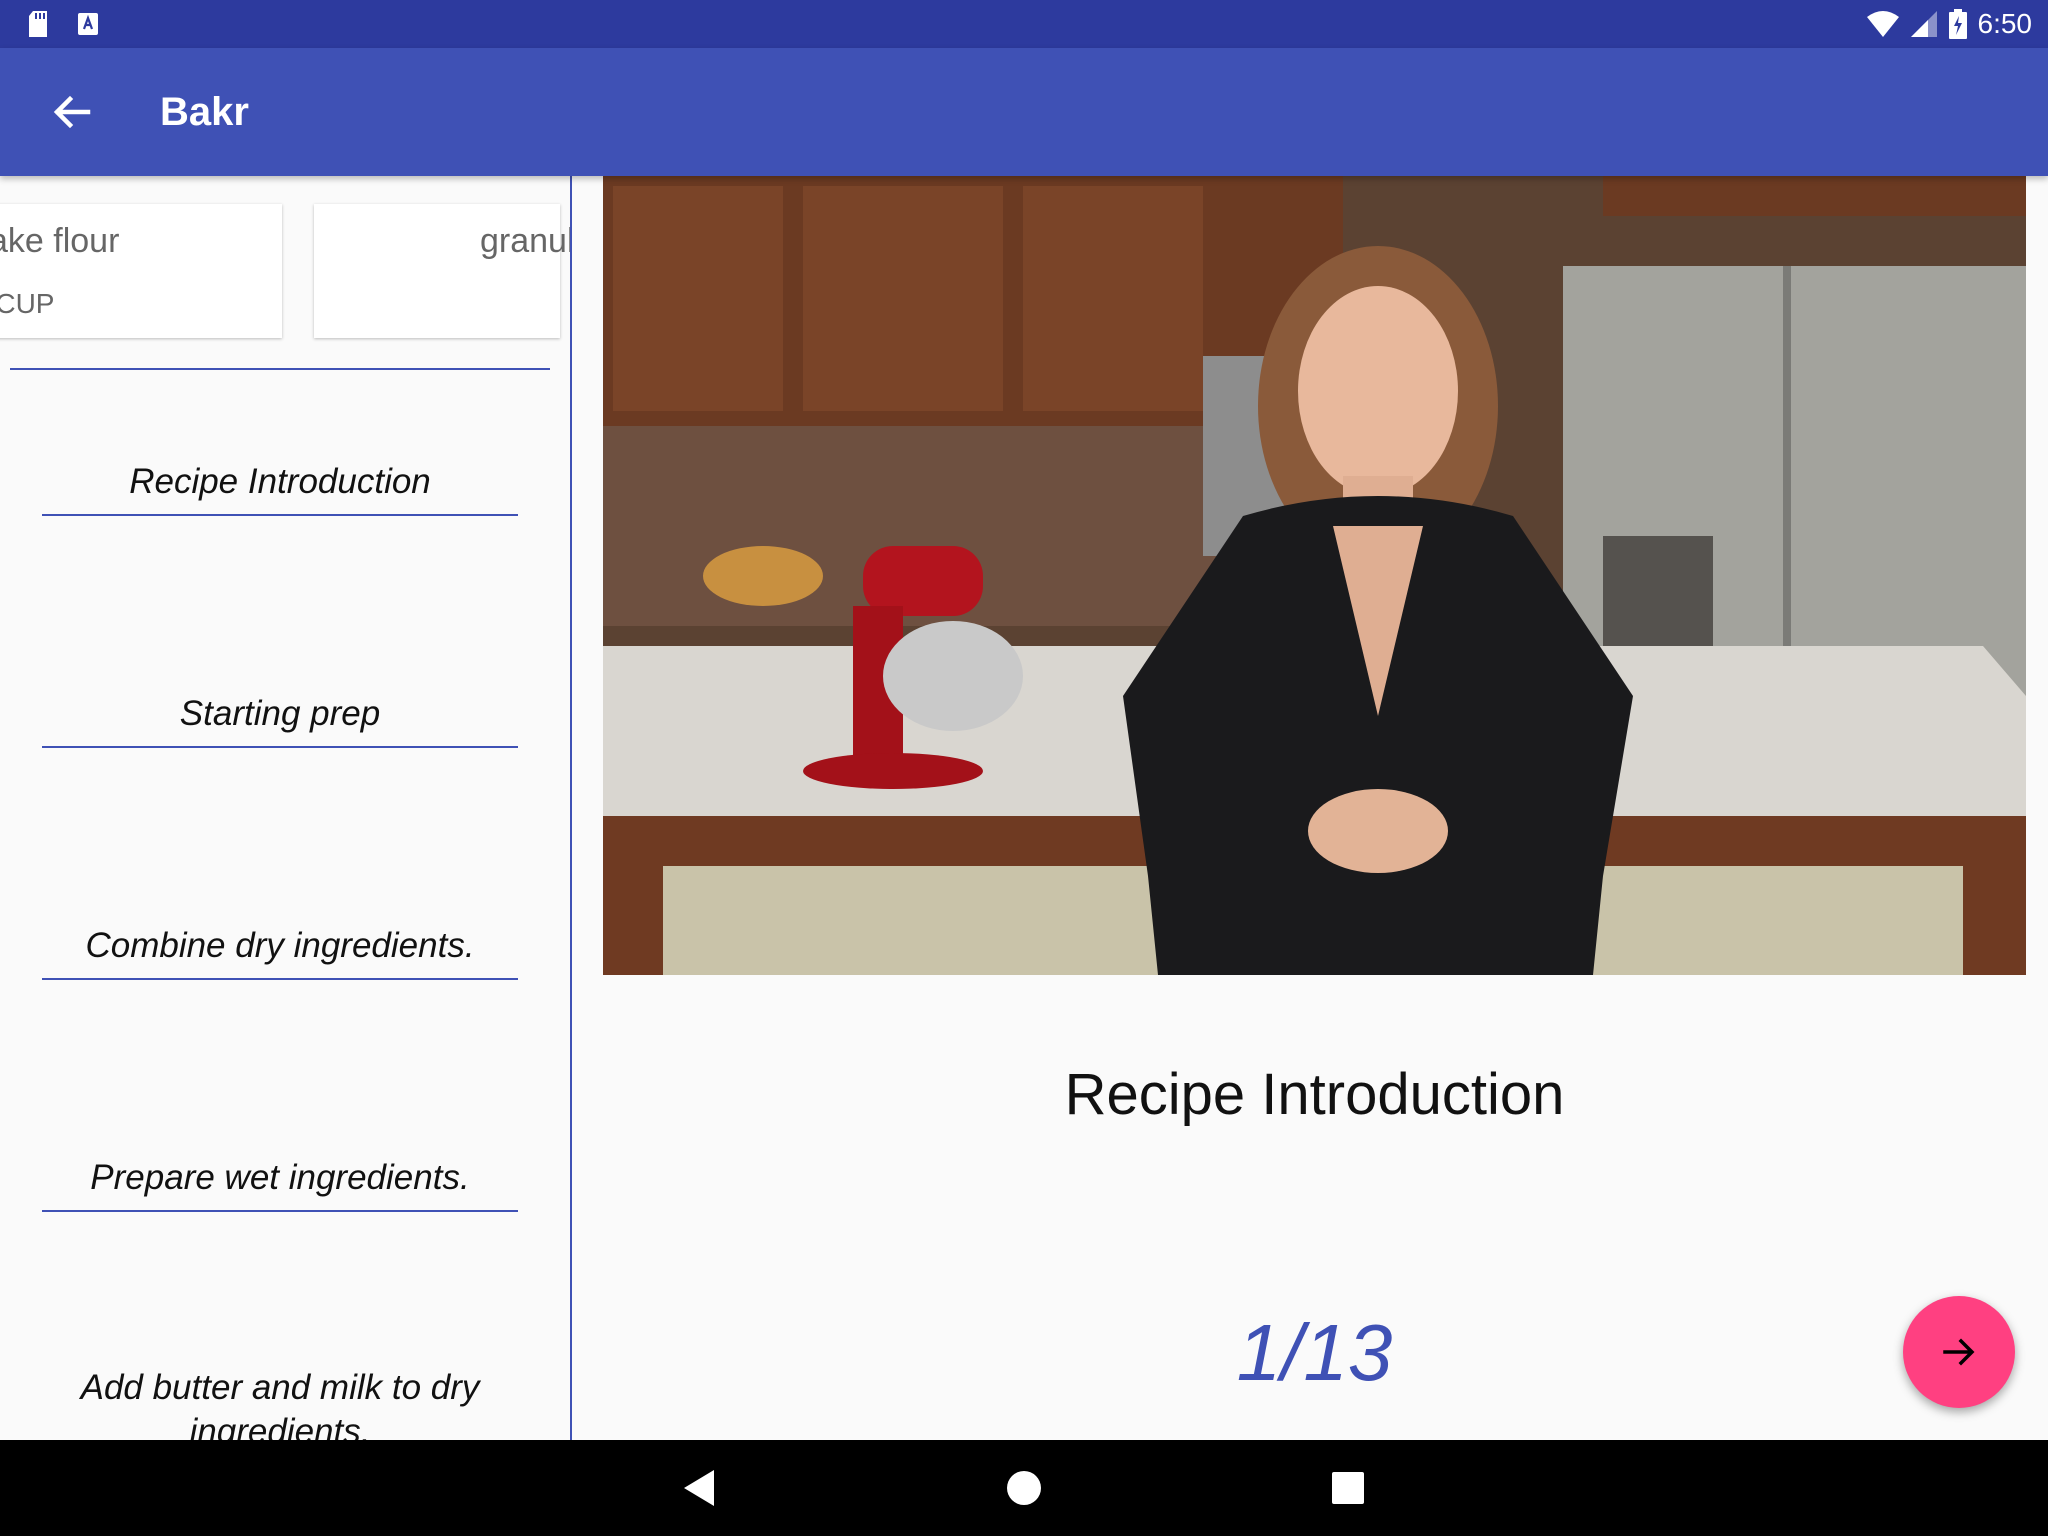 Image resolution: width=2048 pixels, height=1536 pixels. I want to click on back-button, so click(72, 112).